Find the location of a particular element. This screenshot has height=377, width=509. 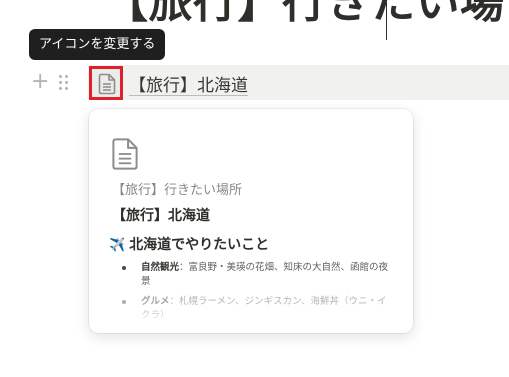

change-icon-button is located at coordinates (106, 83).